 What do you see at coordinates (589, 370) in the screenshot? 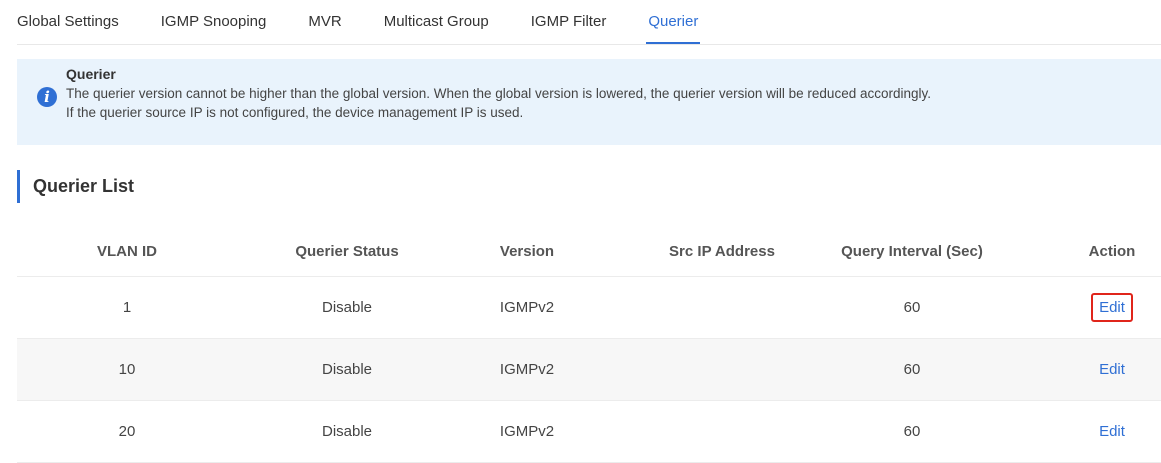
I see `table-row: 10 Disable IGMPv2 60 Edit` at bounding box center [589, 370].